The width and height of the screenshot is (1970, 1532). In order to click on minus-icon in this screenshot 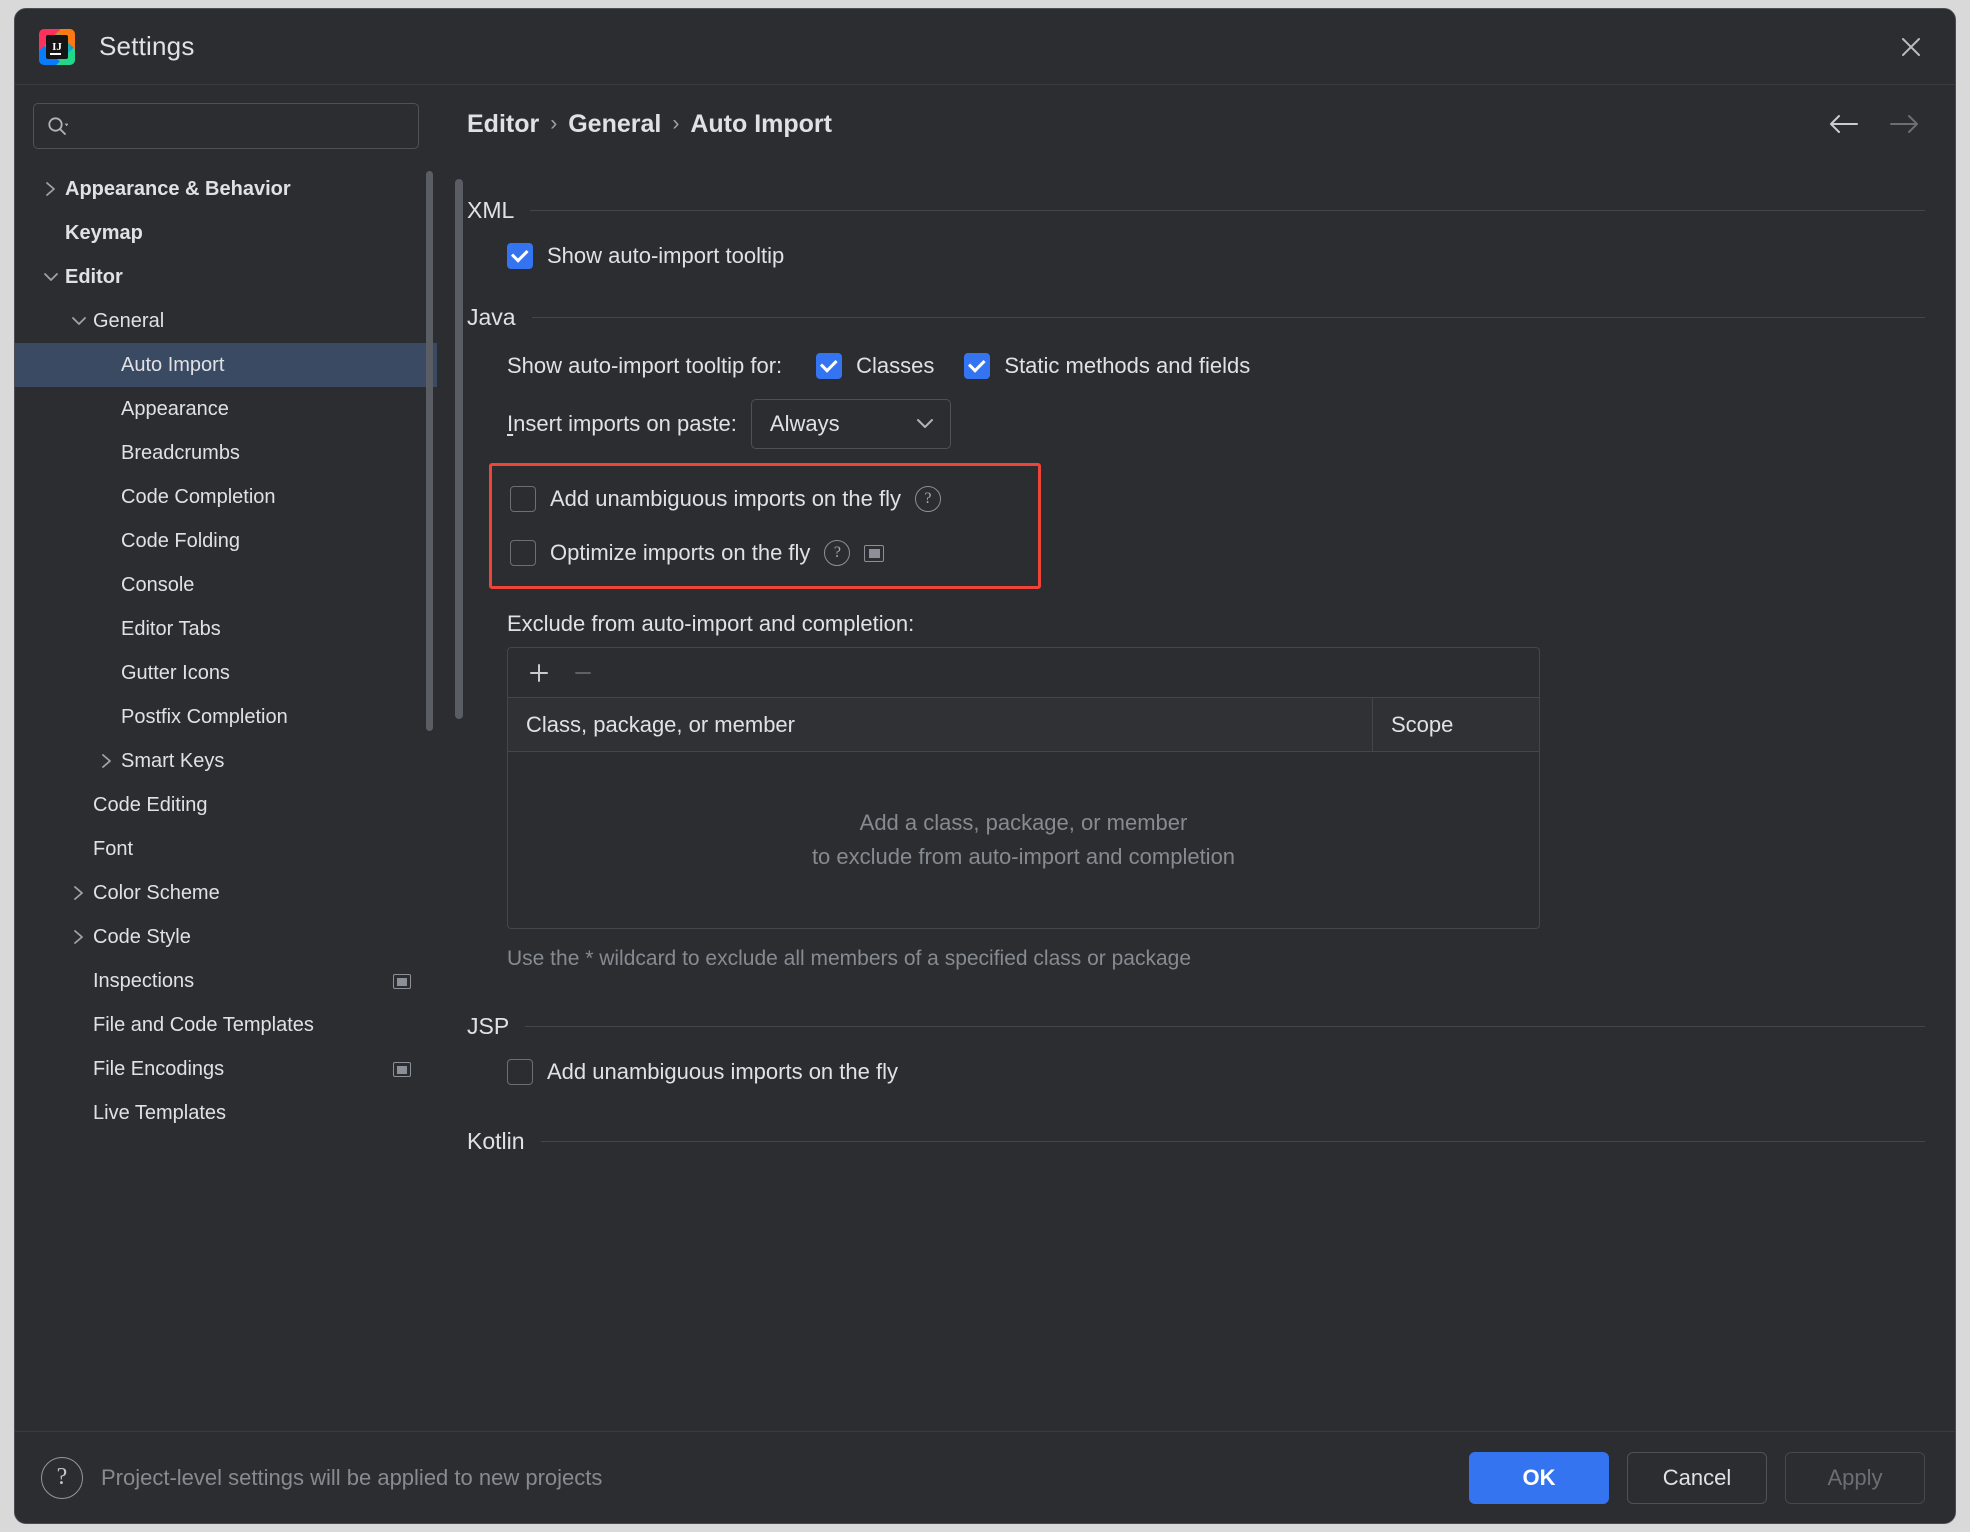, I will do `click(583, 673)`.